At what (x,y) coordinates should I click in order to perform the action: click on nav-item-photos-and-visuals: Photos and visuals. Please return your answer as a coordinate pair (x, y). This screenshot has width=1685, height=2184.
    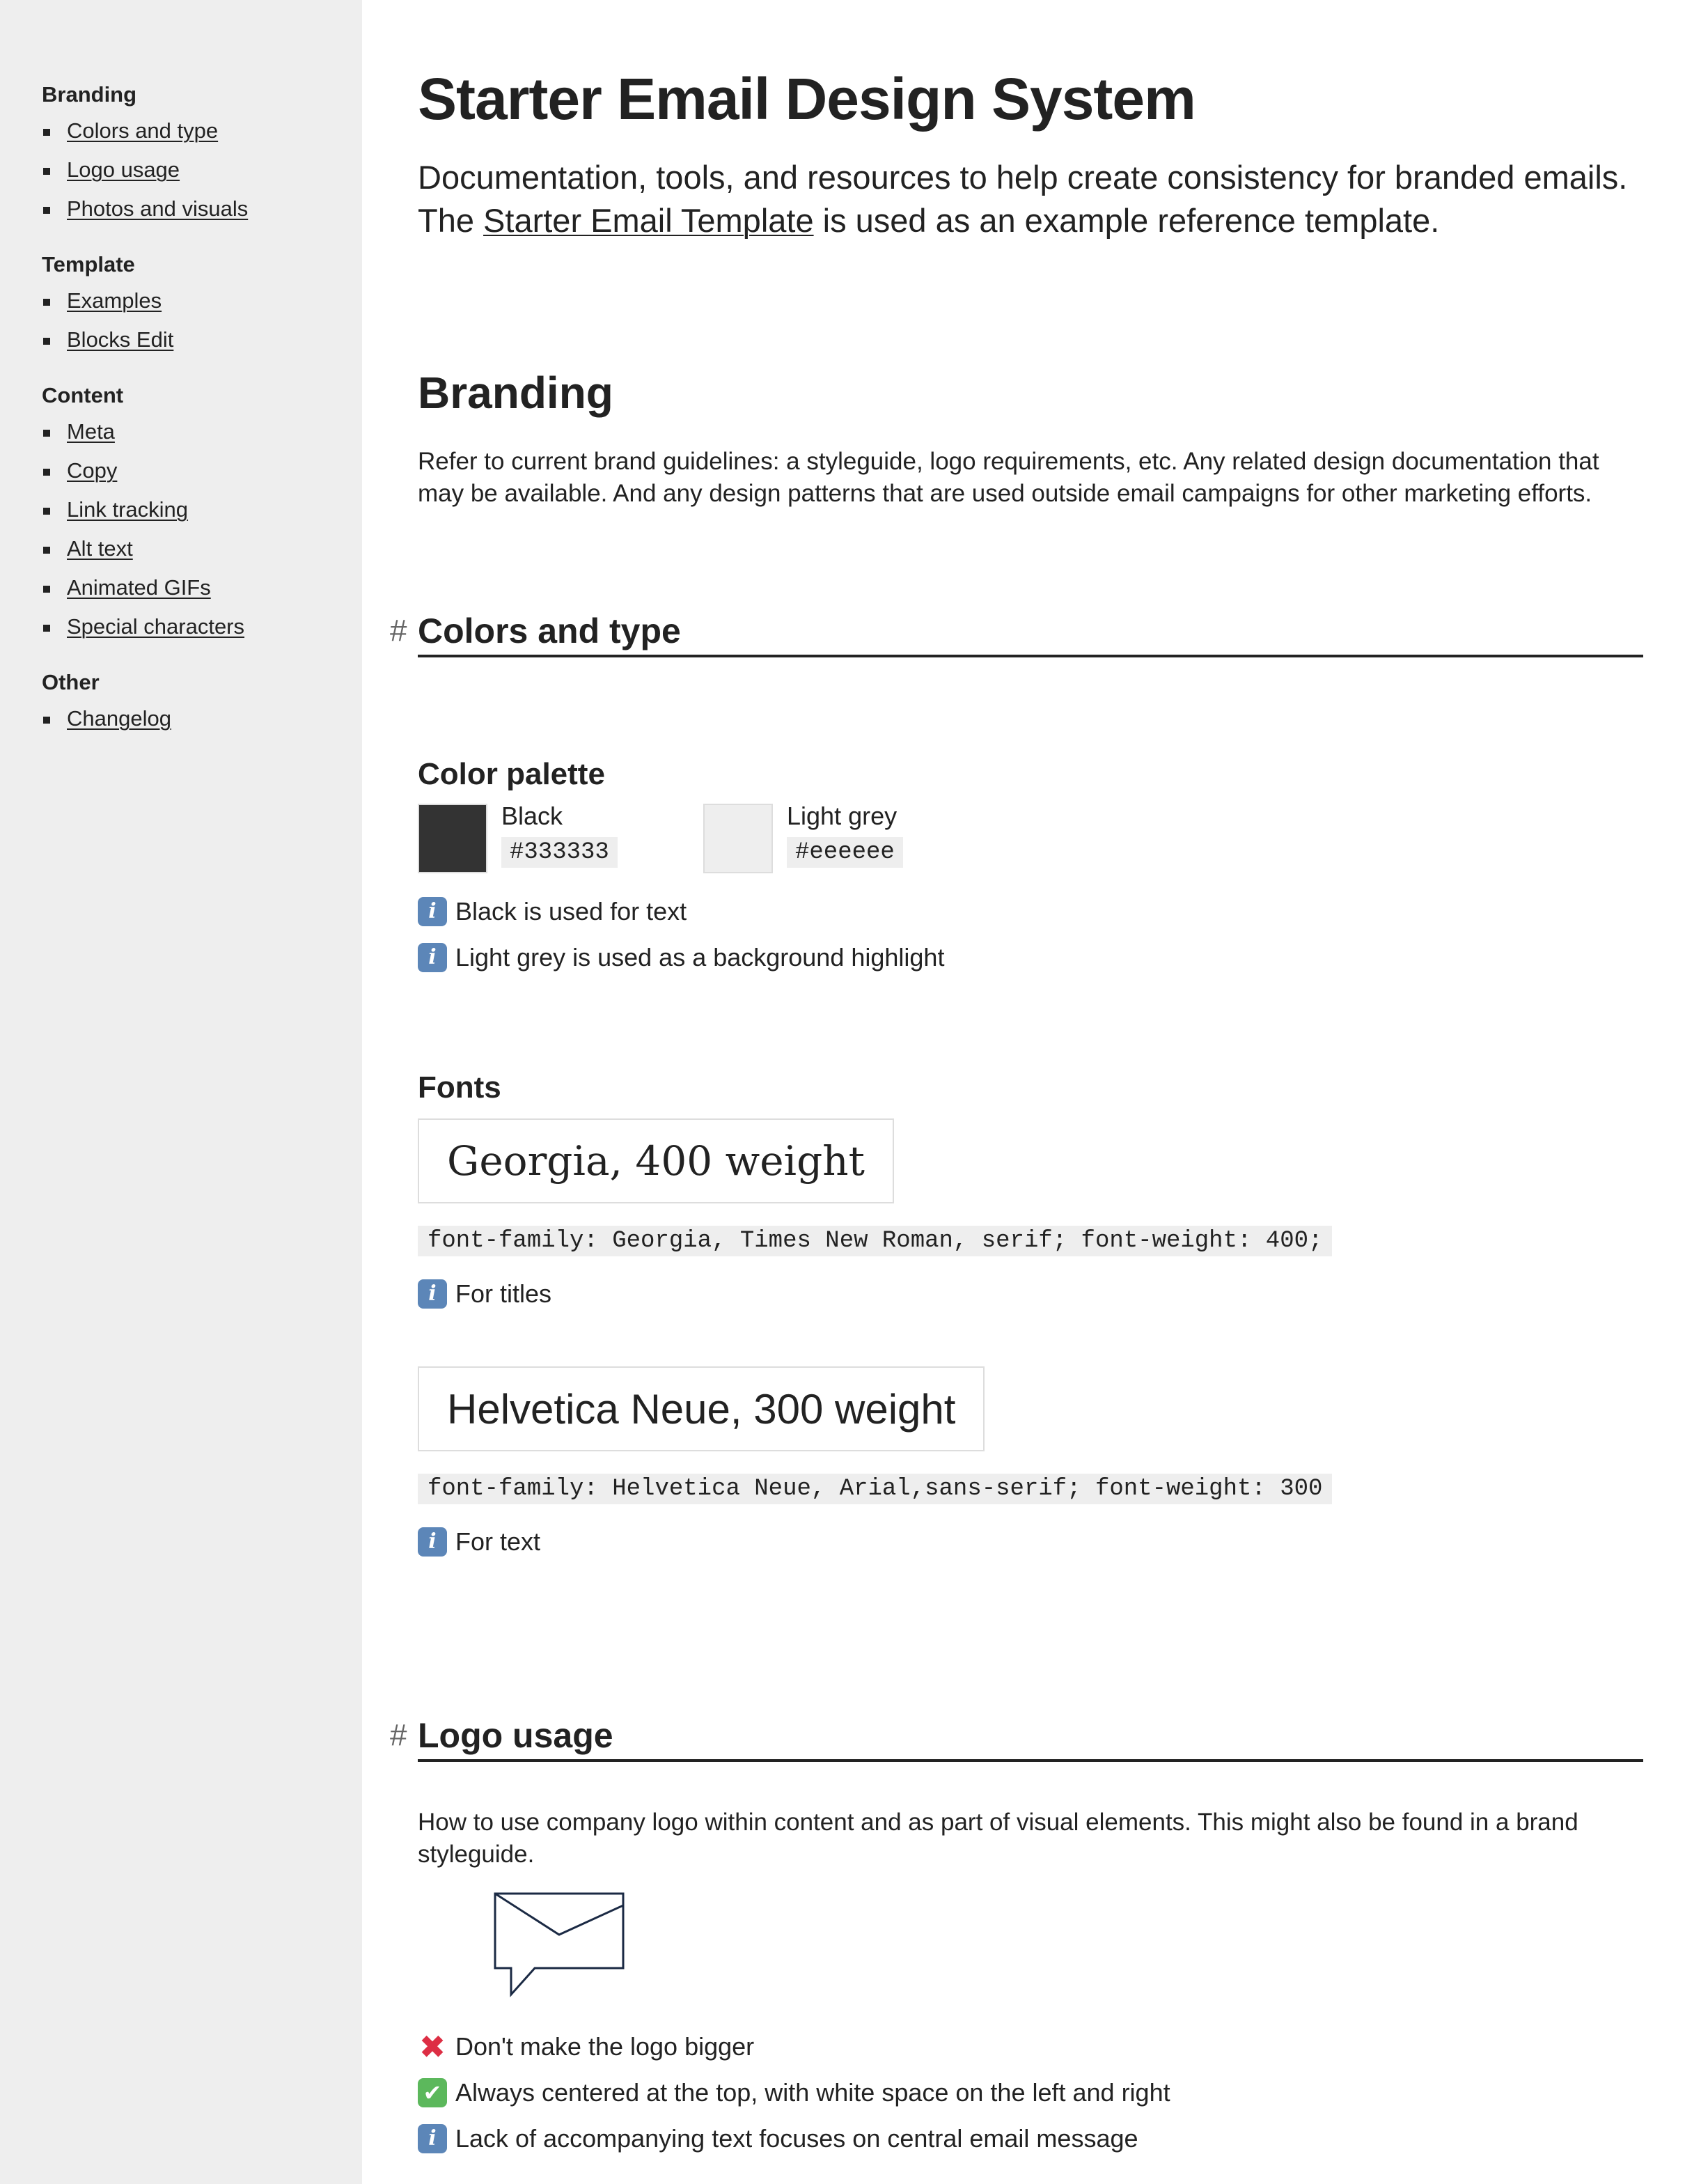
    Looking at the image, I should click on (181, 209).